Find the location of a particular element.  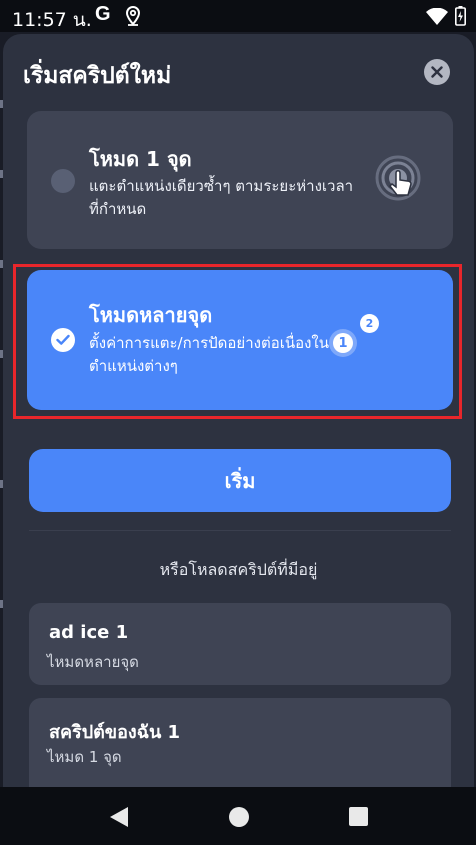

start-button: เริ่ม is located at coordinates (240, 480).